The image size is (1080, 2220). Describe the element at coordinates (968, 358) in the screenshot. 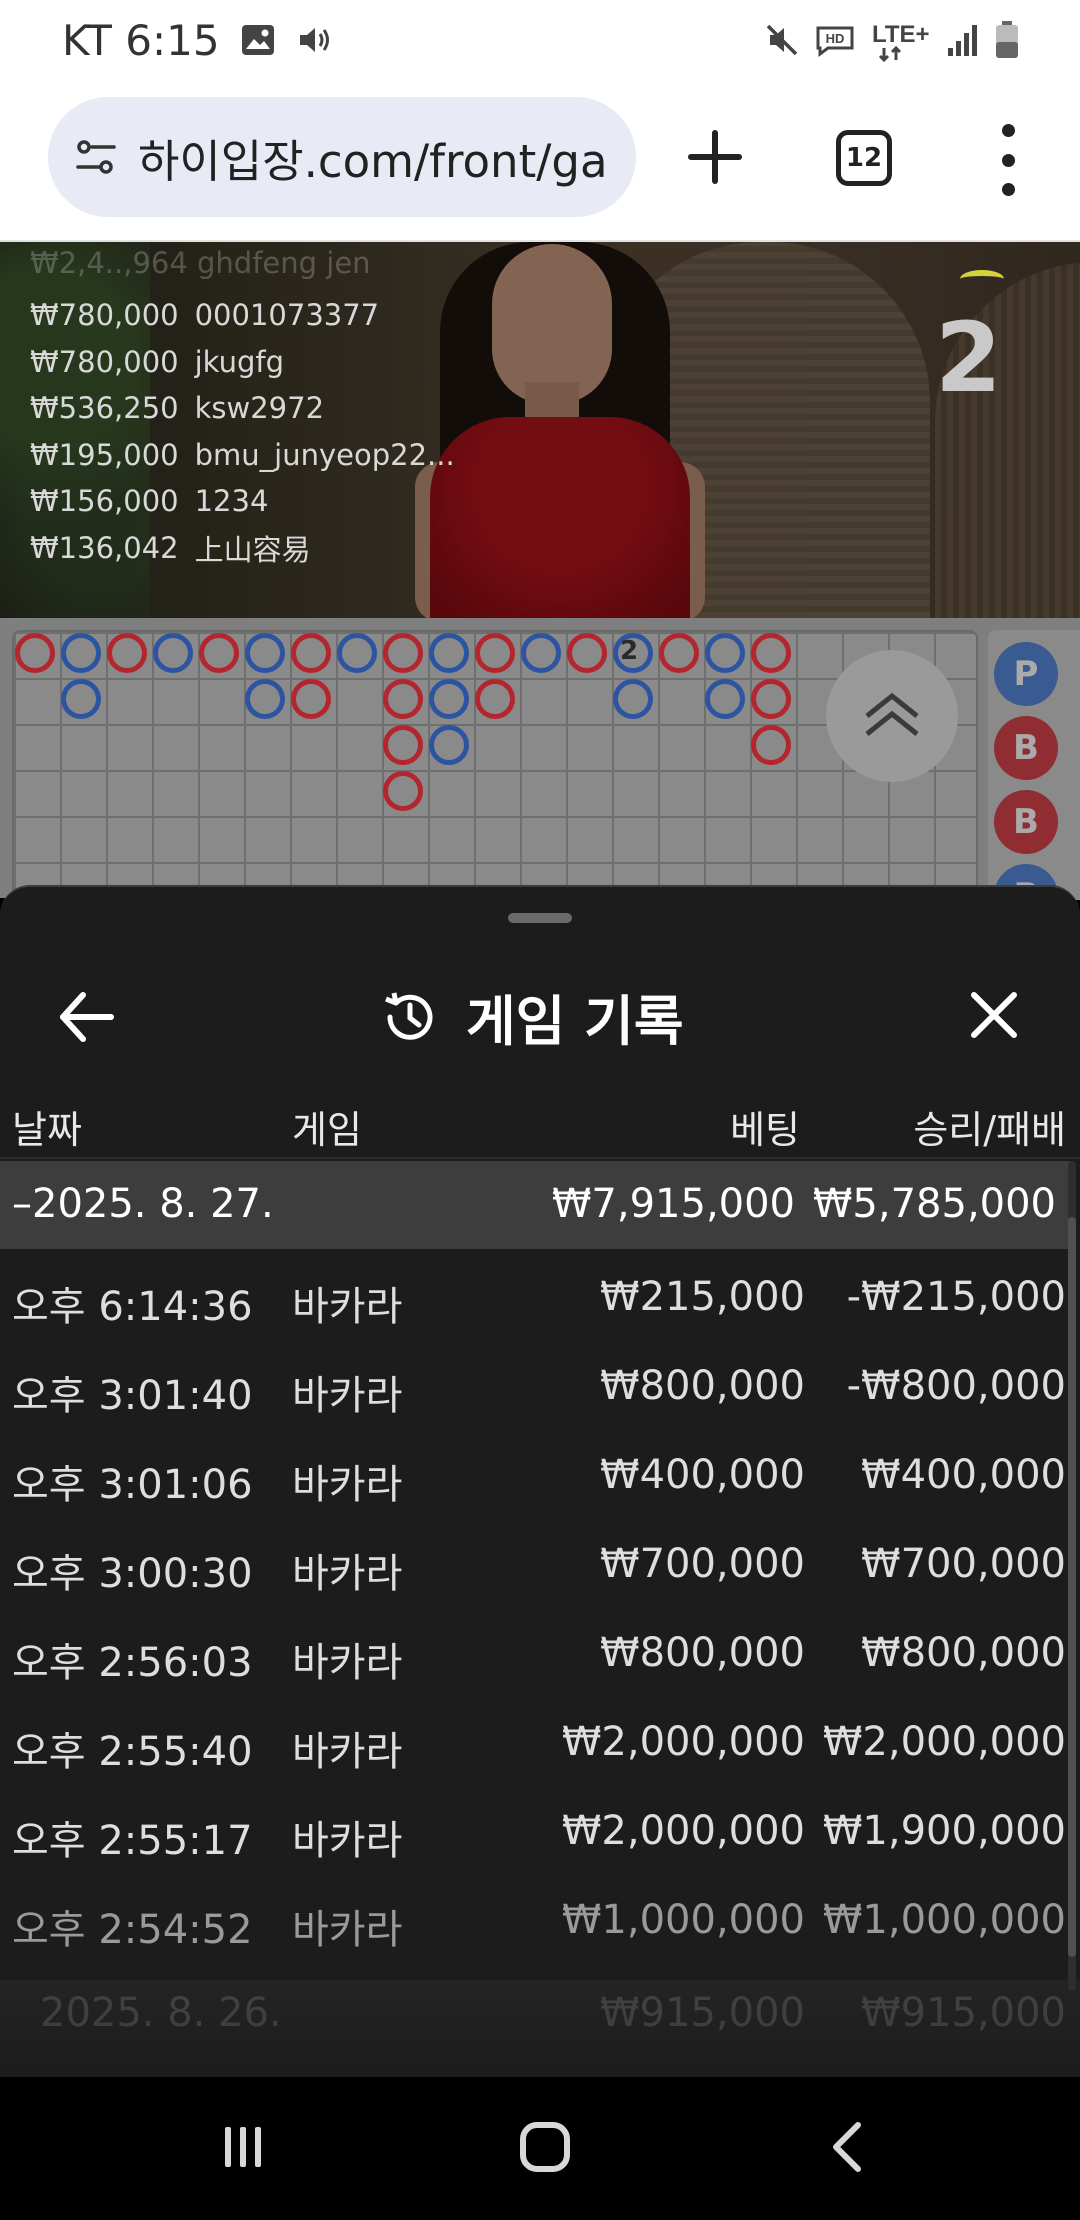

I see `round-number: 2` at that location.